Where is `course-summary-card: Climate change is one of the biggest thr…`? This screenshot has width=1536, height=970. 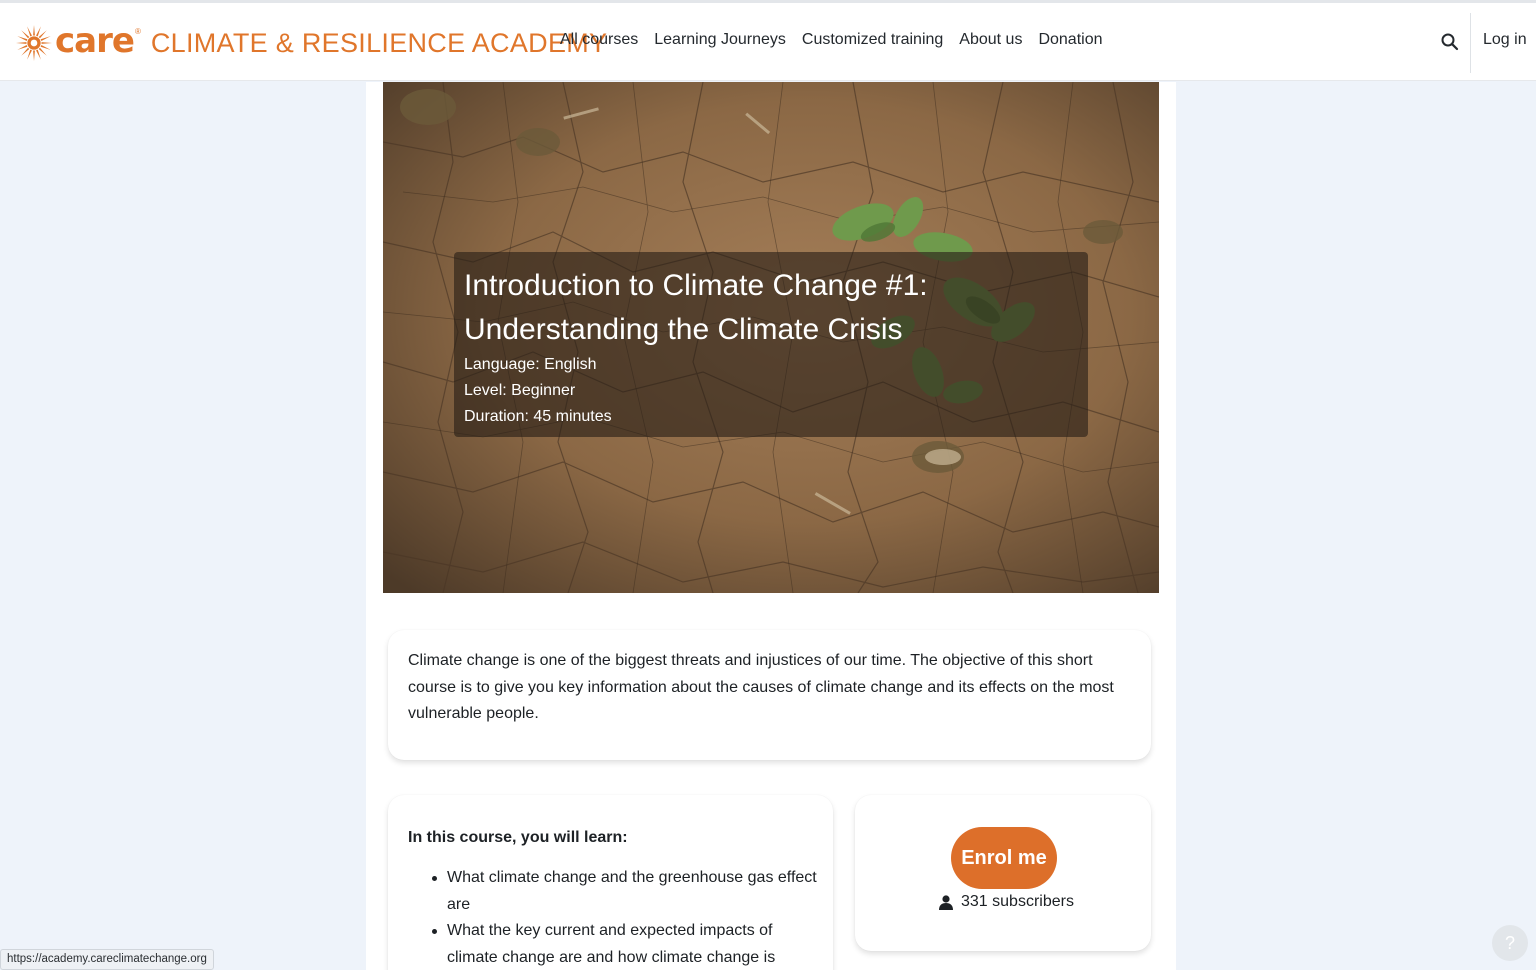 course-summary-card: Climate change is one of the biggest thr… is located at coordinates (769, 695).